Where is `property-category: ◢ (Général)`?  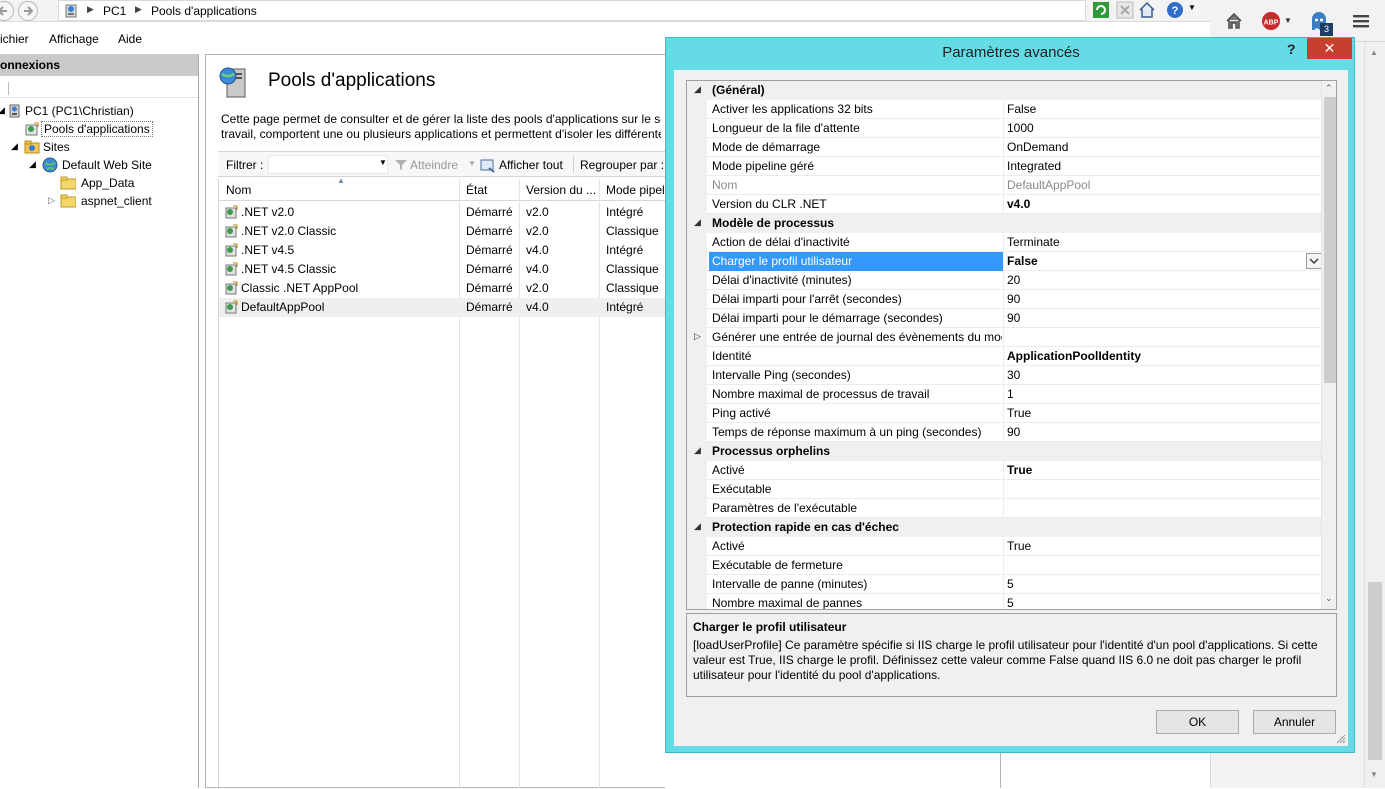 property-category: ◢ (Général) is located at coordinates (1004, 90).